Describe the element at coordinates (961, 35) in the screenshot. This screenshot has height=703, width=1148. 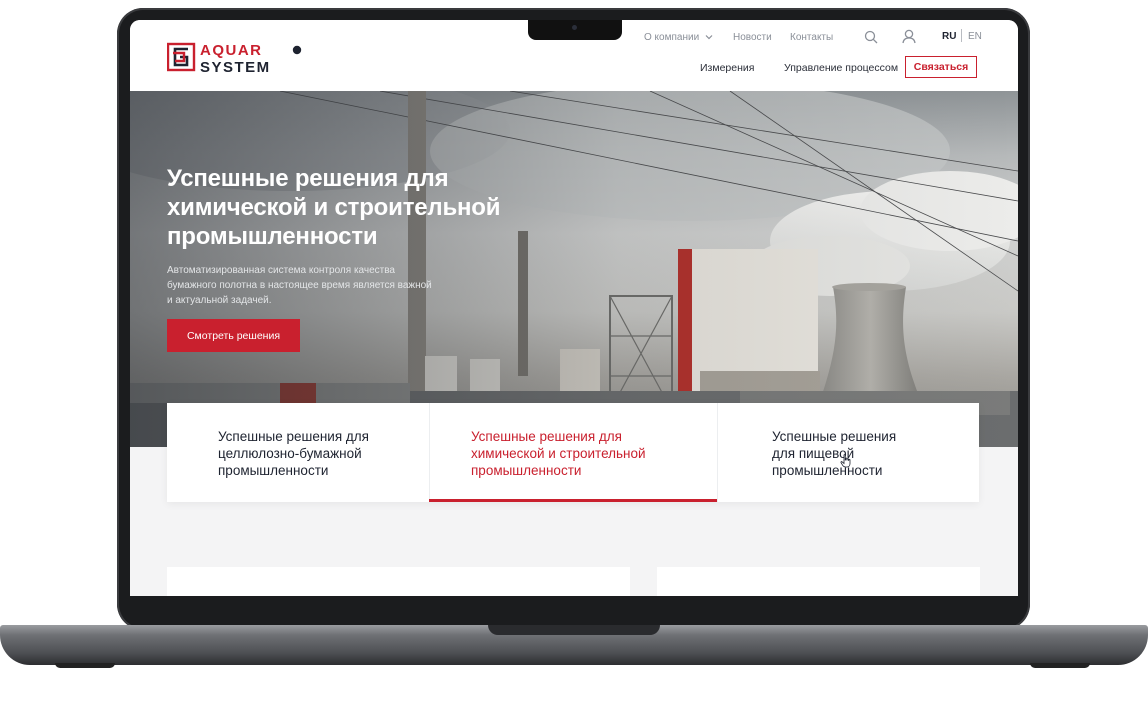
I see `lang-divider` at that location.